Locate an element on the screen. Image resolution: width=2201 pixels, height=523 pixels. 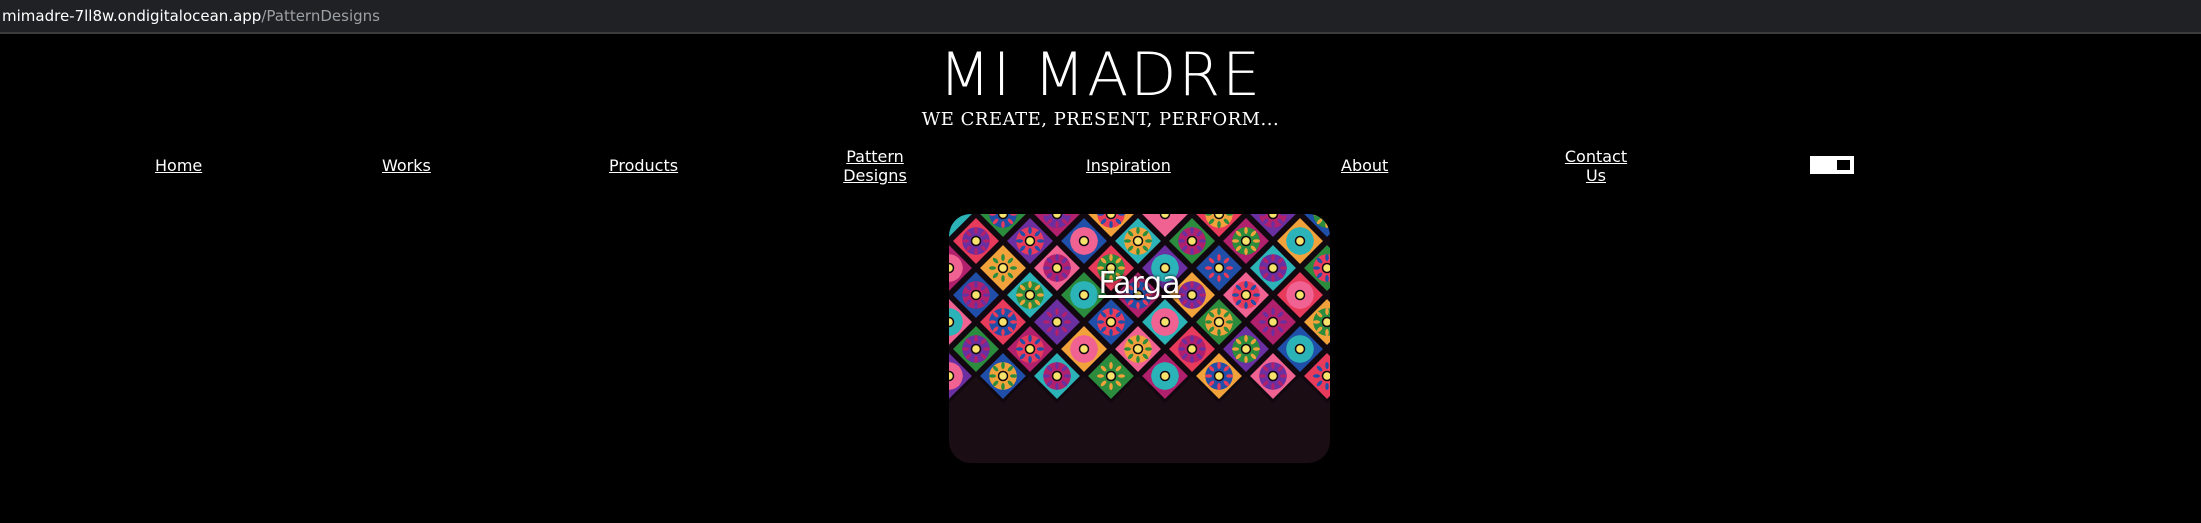
url-domain: mimadre-7ll8w.ondigitalocean.app is located at coordinates (132, 16).